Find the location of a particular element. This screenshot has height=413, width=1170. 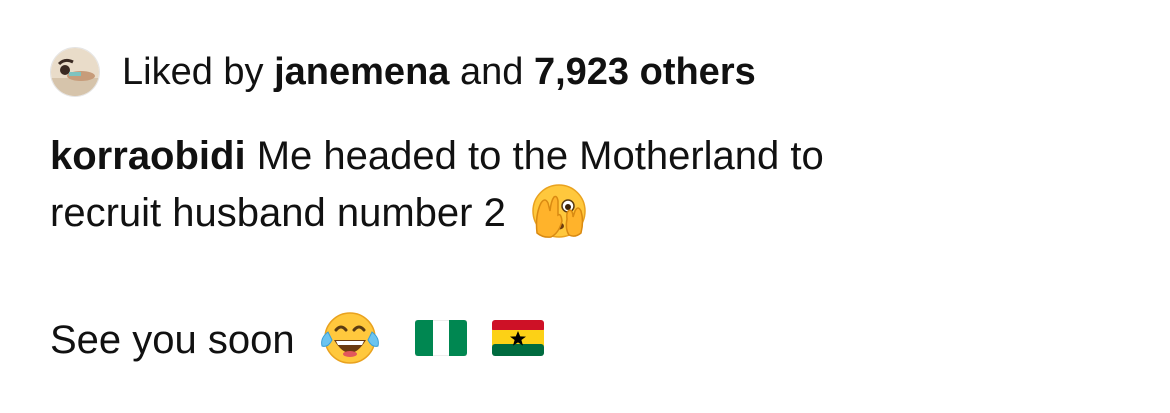

author-username-link: korraobidi is located at coordinates (148, 156).